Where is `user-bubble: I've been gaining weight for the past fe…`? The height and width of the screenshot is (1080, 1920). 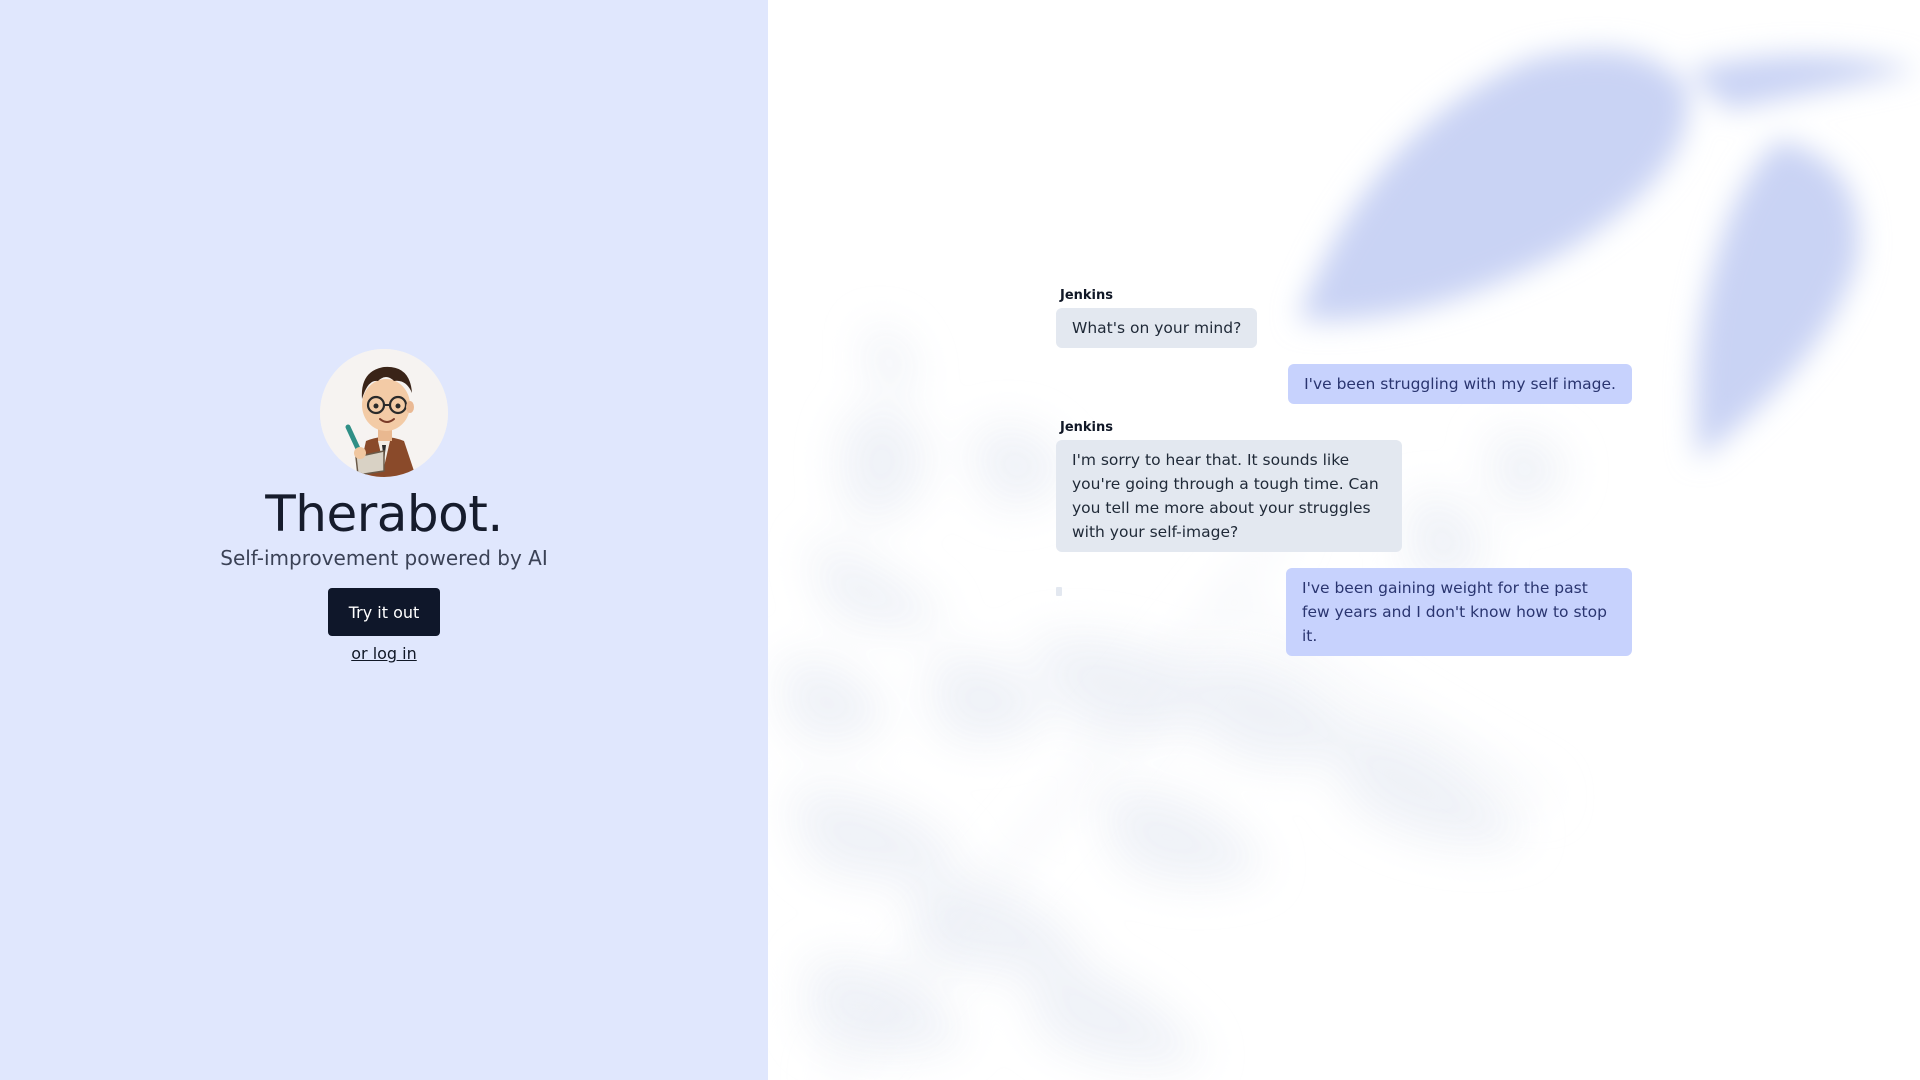 user-bubble: I've been gaining weight for the past fe… is located at coordinates (1459, 612).